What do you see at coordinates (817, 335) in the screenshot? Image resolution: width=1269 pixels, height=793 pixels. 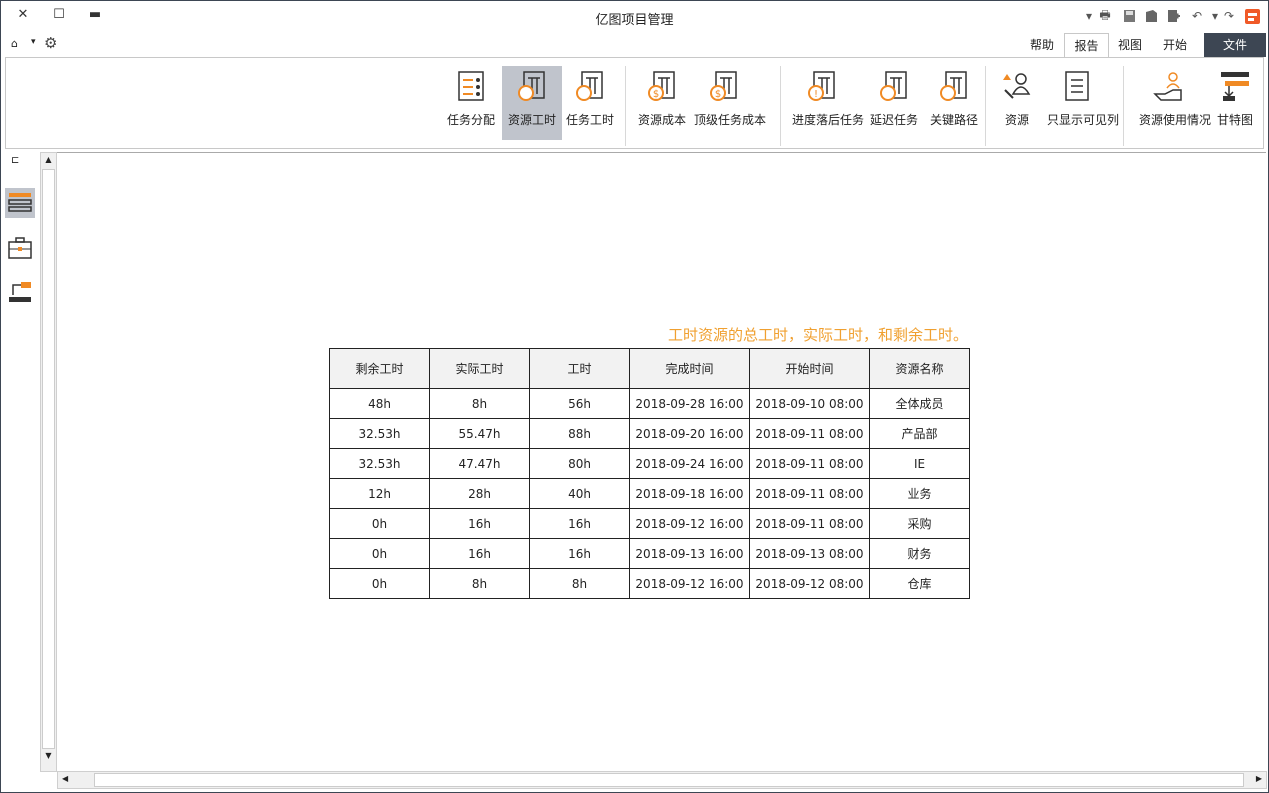 I see `report-caption: 工时资源的总工时，实际工时，和剩余工时。` at bounding box center [817, 335].